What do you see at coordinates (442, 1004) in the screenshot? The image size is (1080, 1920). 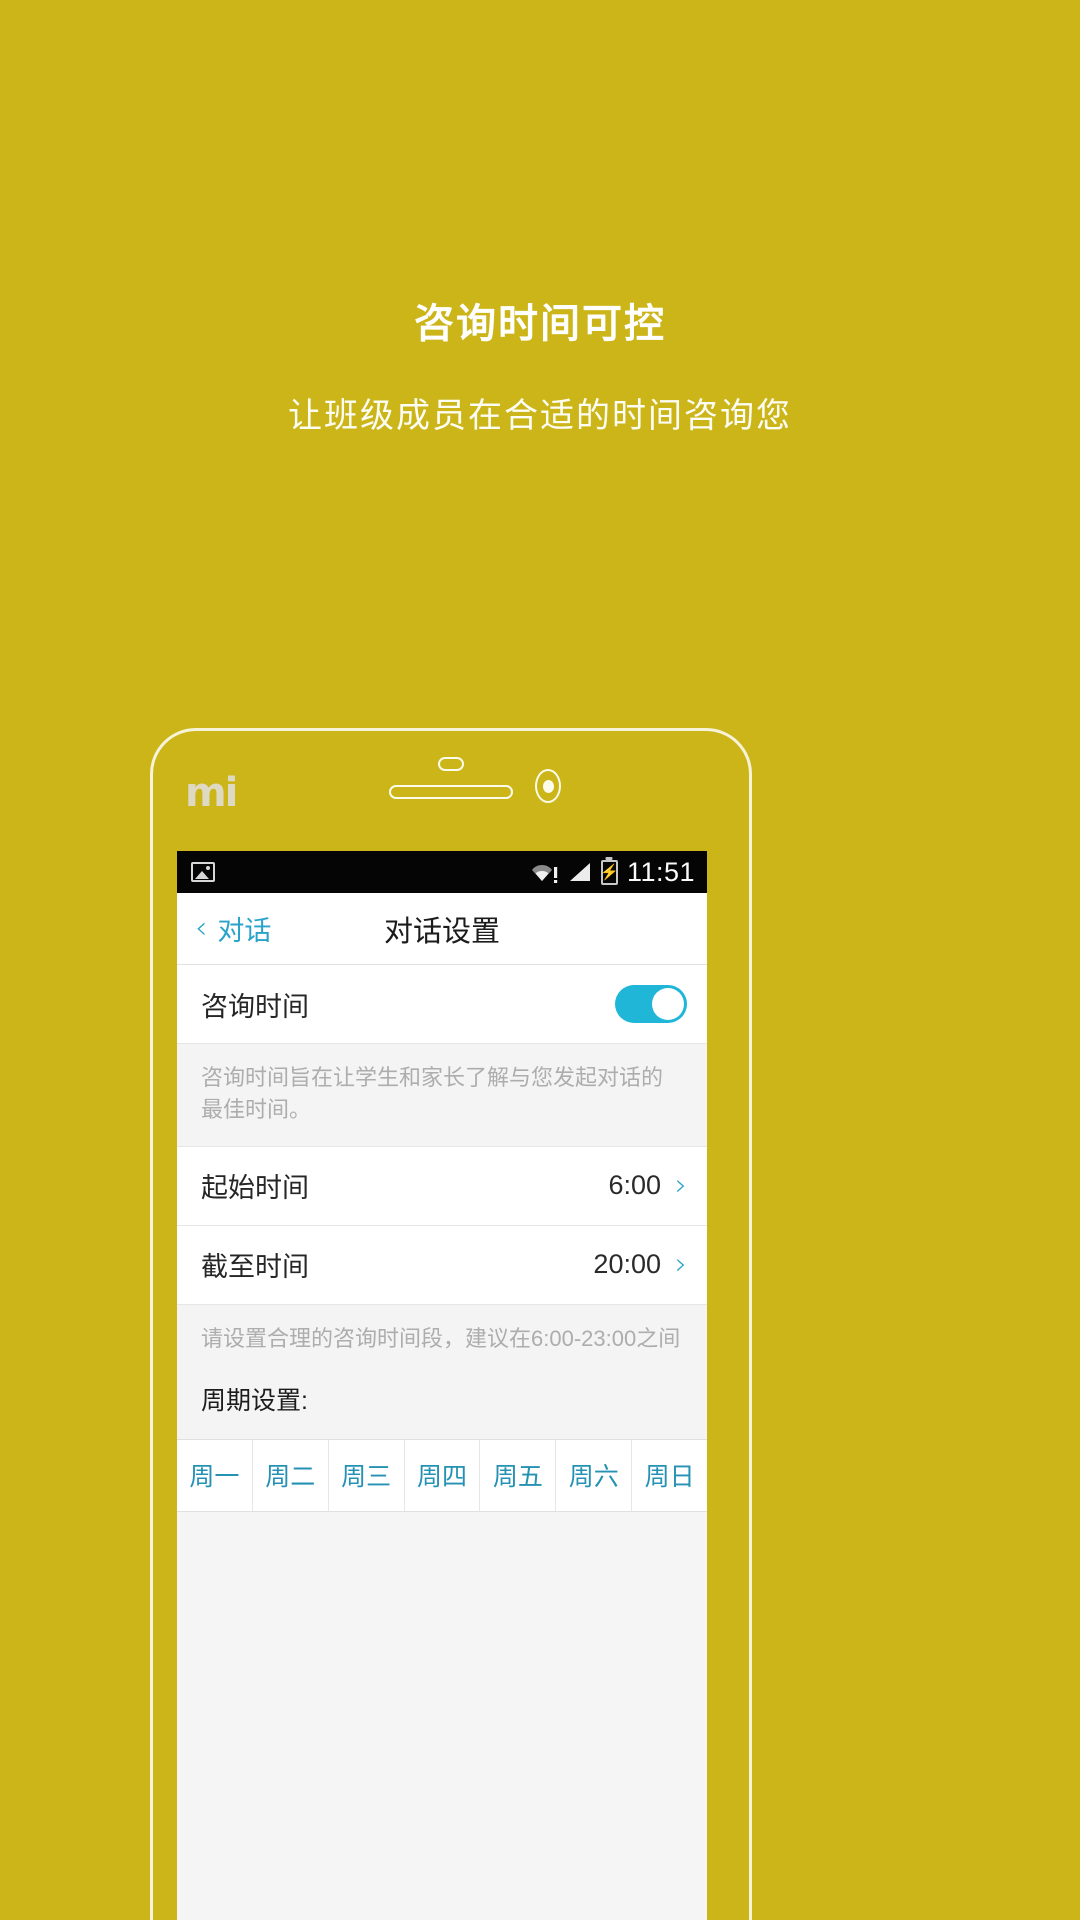 I see `row-consult-time: 咨询时间` at bounding box center [442, 1004].